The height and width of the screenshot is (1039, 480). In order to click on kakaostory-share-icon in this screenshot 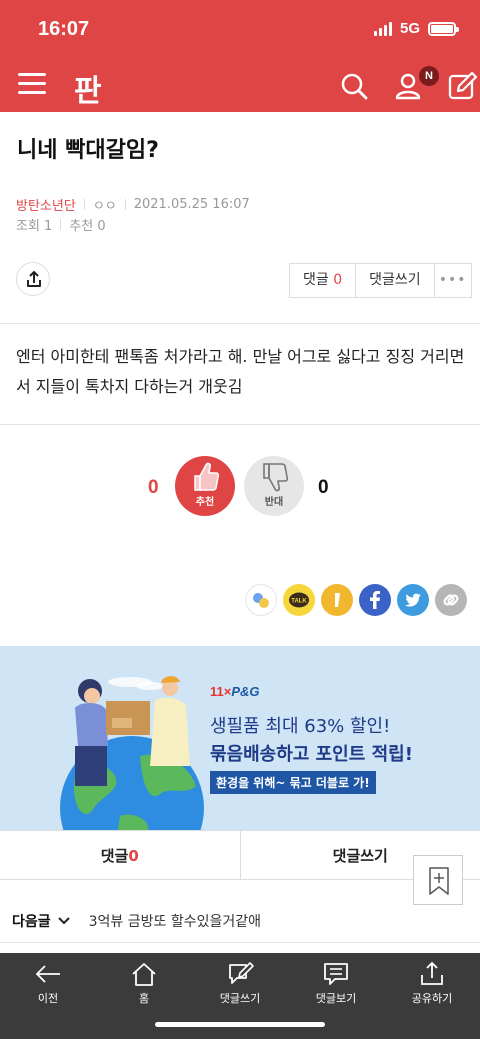, I will do `click(337, 600)`.